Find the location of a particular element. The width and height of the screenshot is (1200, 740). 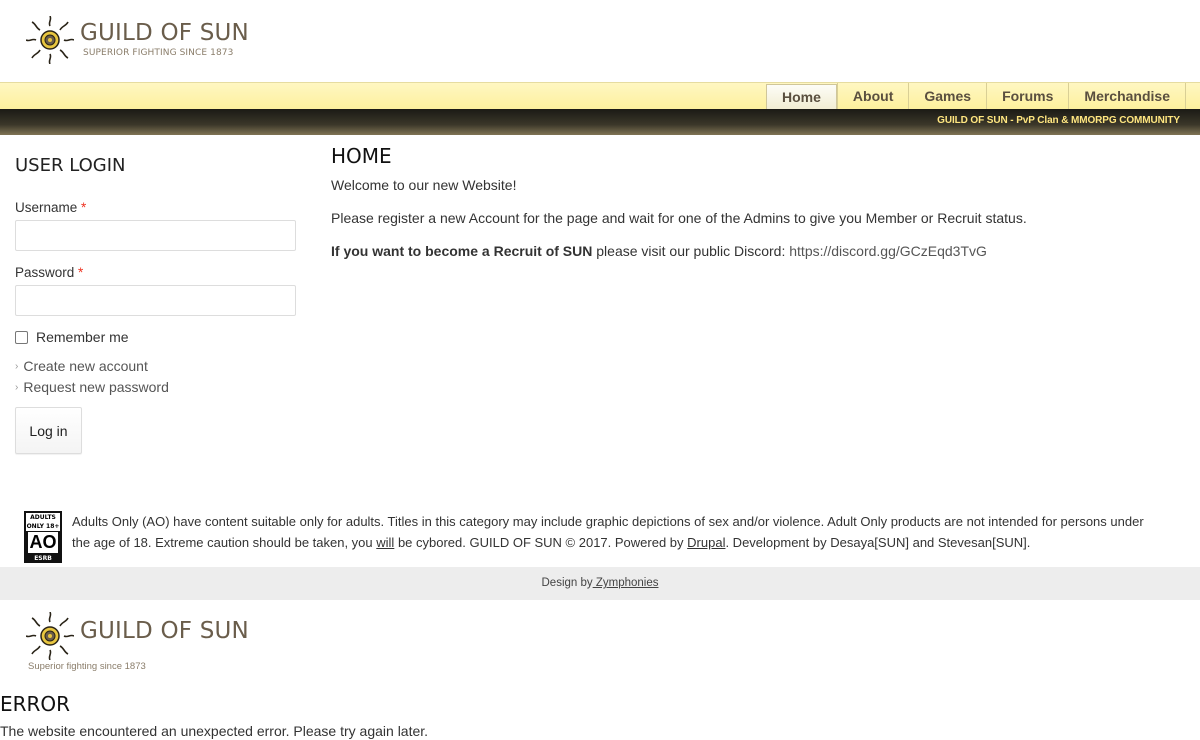

password-label-text: Password is located at coordinates (45, 272).